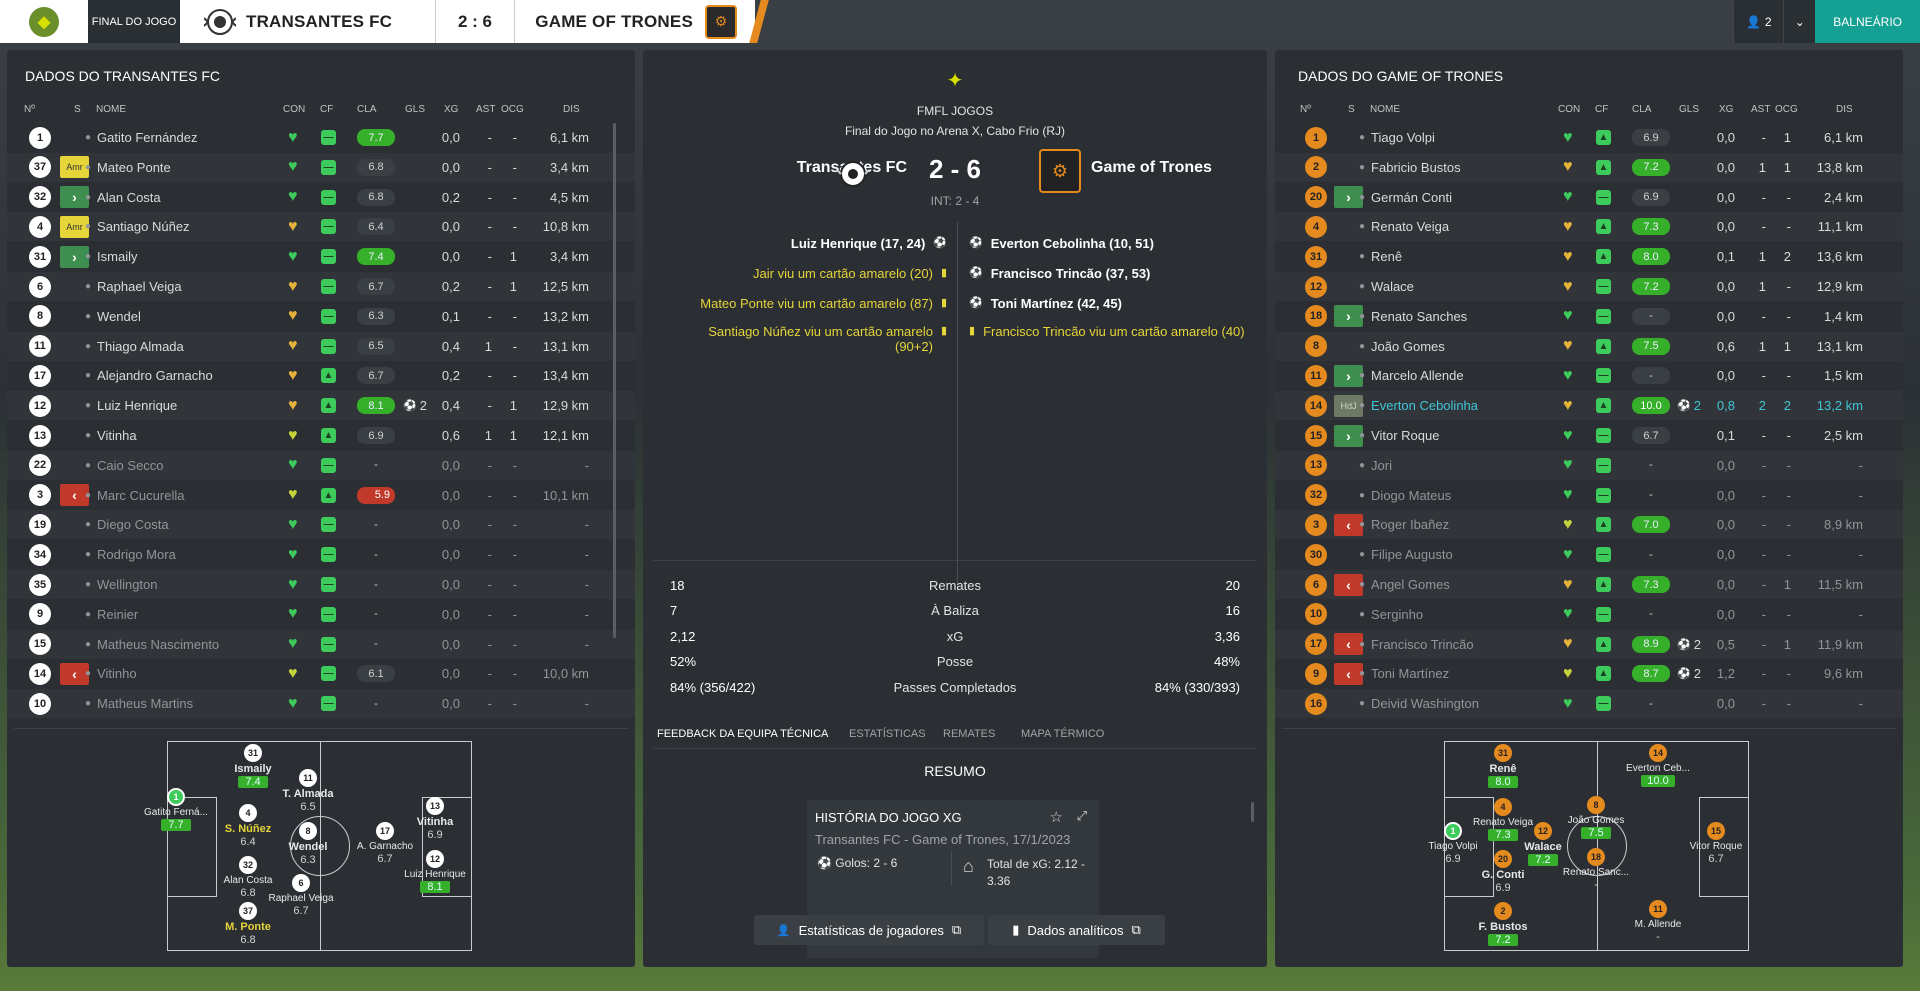 This screenshot has height=991, width=1920. I want to click on player-name: Renato Veiga, so click(1410, 226).